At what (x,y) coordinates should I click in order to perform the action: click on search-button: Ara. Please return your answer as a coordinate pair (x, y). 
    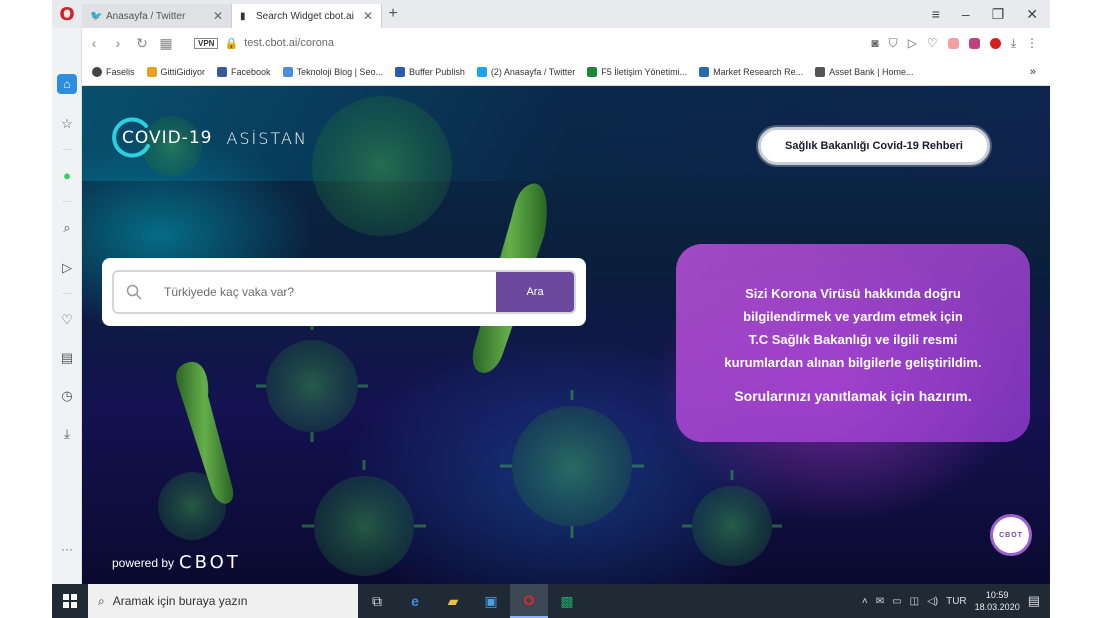
    Looking at the image, I should click on (535, 292).